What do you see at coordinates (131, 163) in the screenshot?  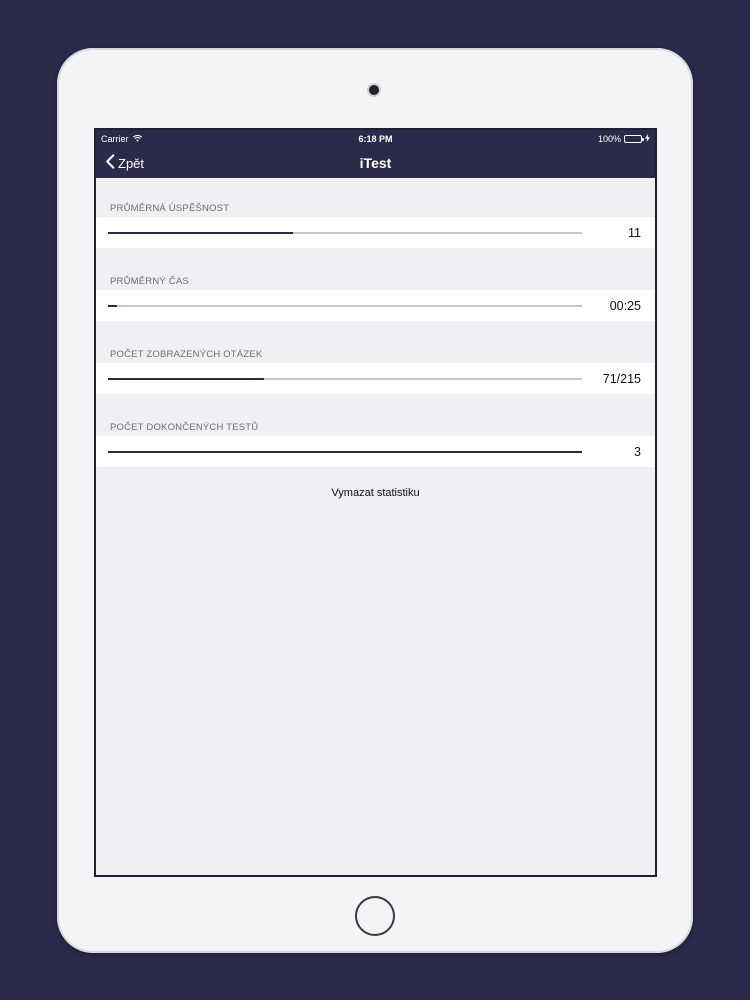 I see `back-label: Zpět` at bounding box center [131, 163].